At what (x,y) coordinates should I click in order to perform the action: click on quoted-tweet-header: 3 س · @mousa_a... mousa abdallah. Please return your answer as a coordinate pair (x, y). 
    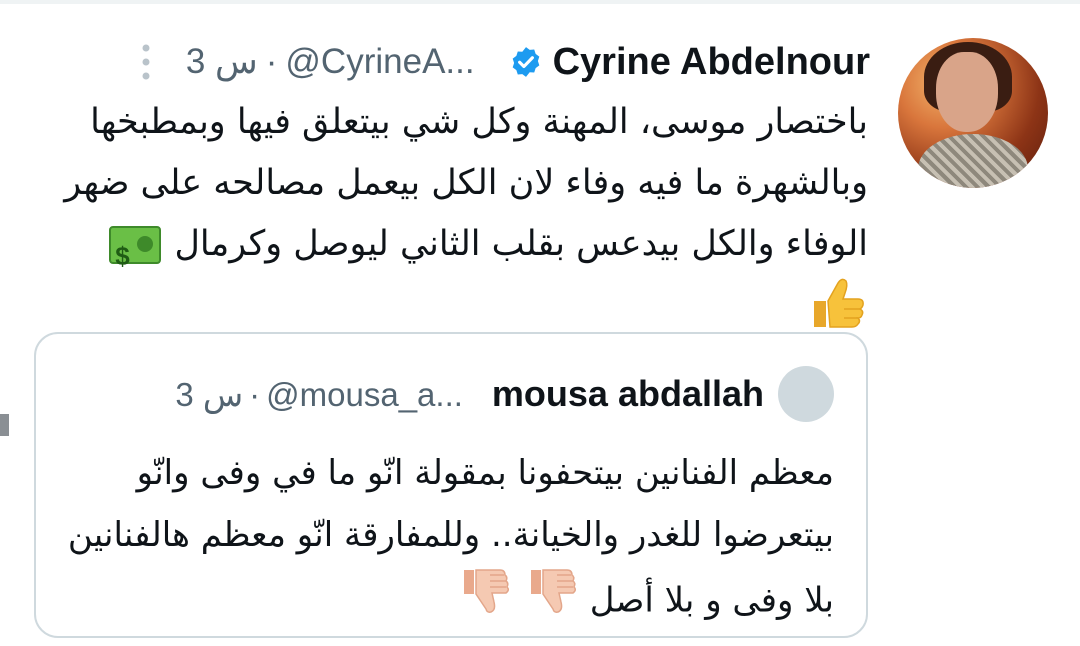
    Looking at the image, I should click on (503, 394).